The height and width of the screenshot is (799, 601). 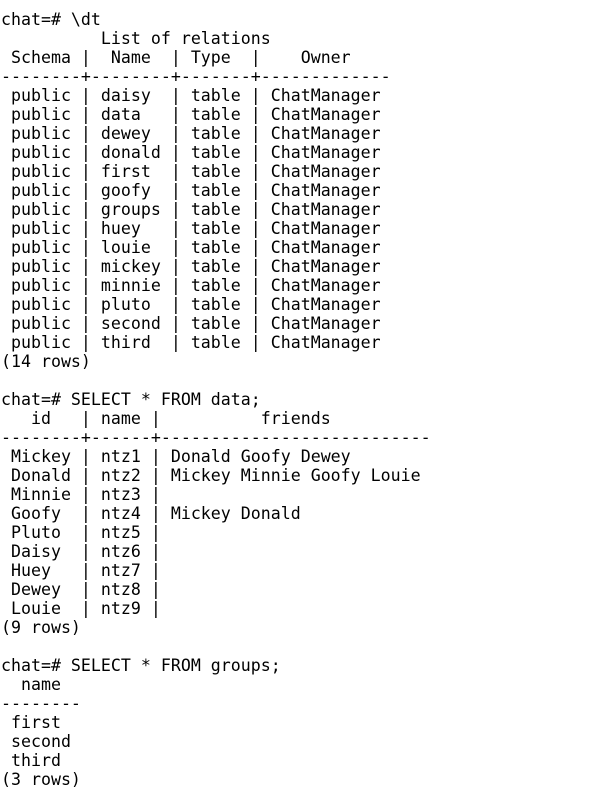 I want to click on relations-table-row: public | groups | table | ChatManager, so click(x=191, y=209).